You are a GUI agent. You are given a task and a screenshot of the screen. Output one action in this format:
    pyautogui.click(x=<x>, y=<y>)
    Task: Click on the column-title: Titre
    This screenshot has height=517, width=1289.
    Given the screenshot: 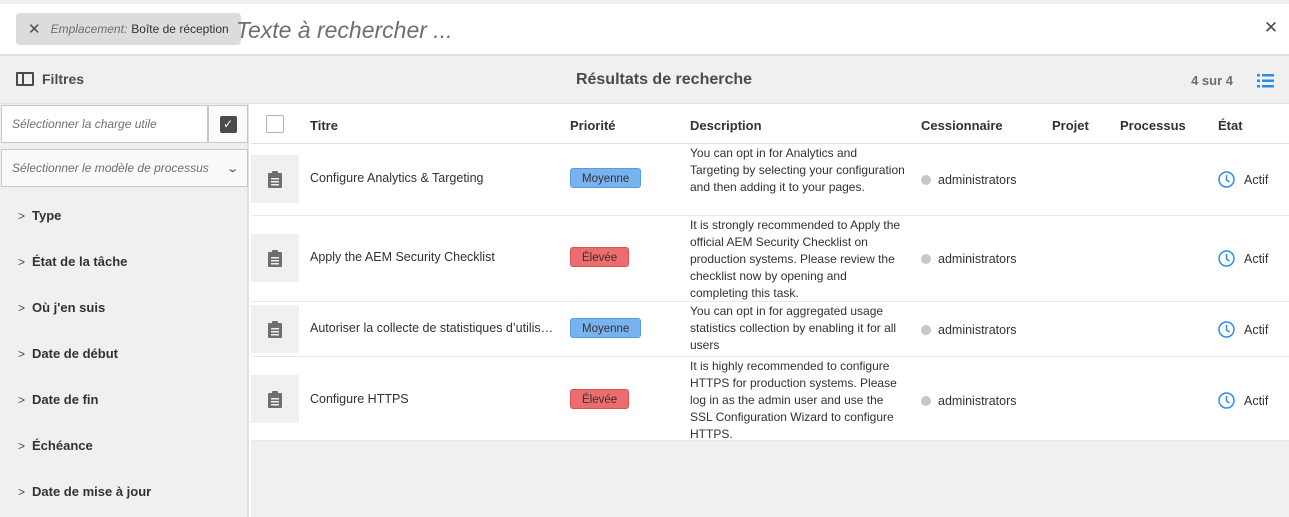 What is the action you would take?
    pyautogui.click(x=324, y=125)
    